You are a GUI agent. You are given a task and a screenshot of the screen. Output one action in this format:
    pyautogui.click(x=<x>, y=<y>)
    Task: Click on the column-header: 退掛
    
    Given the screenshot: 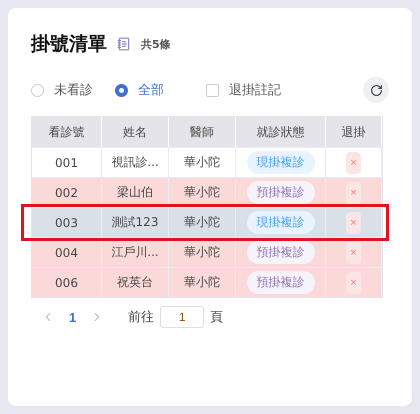 What is the action you would take?
    pyautogui.click(x=354, y=132)
    